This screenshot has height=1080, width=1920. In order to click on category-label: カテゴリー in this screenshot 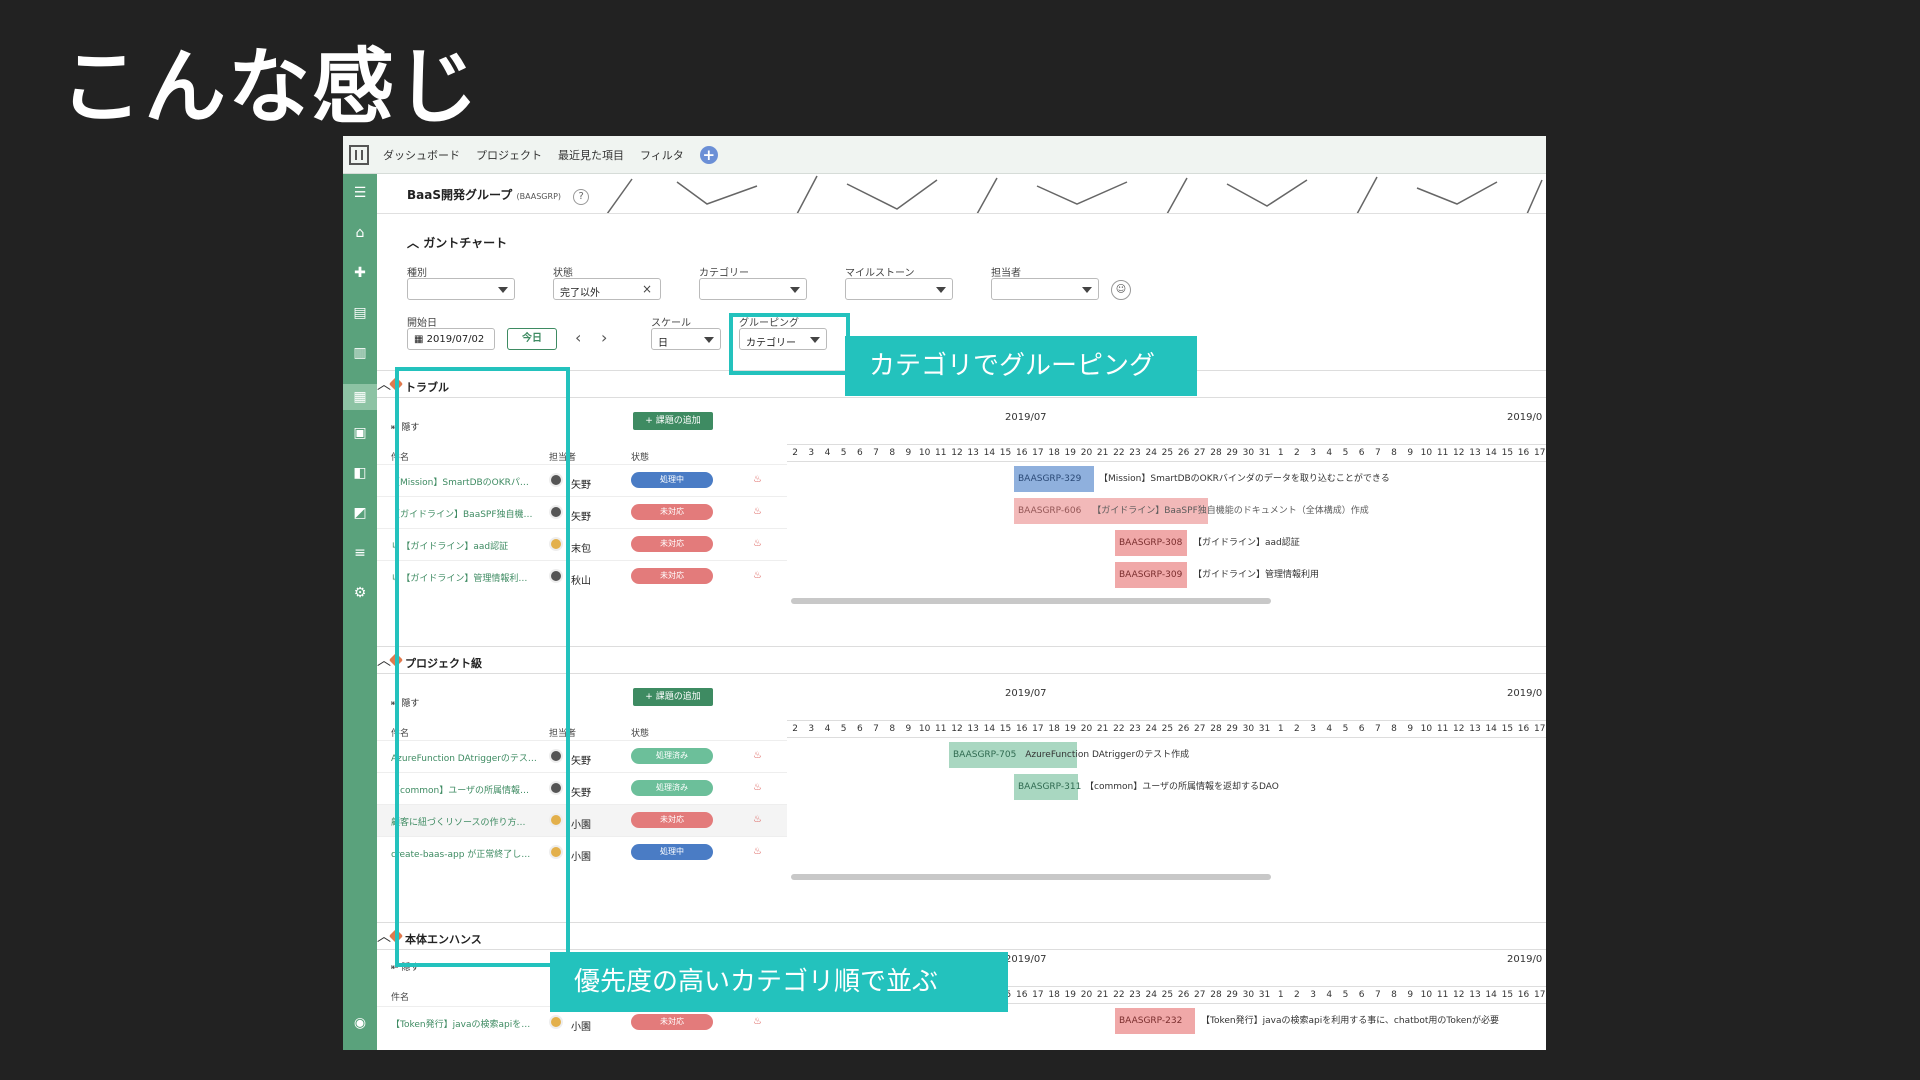, I will do `click(724, 273)`.